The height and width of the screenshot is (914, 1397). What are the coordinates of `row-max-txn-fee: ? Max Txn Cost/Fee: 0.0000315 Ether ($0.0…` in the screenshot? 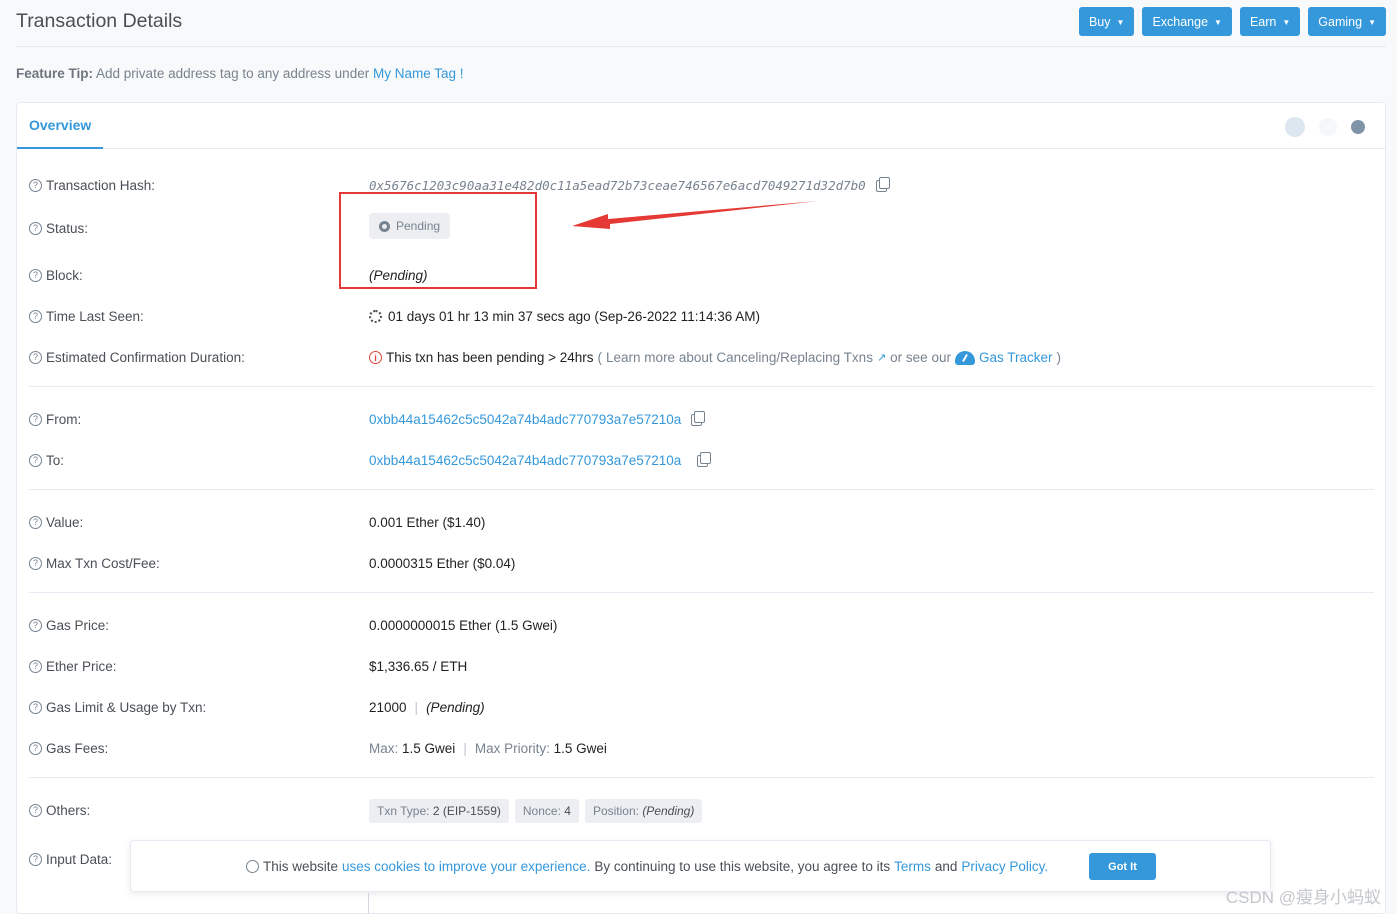 It's located at (701, 565).